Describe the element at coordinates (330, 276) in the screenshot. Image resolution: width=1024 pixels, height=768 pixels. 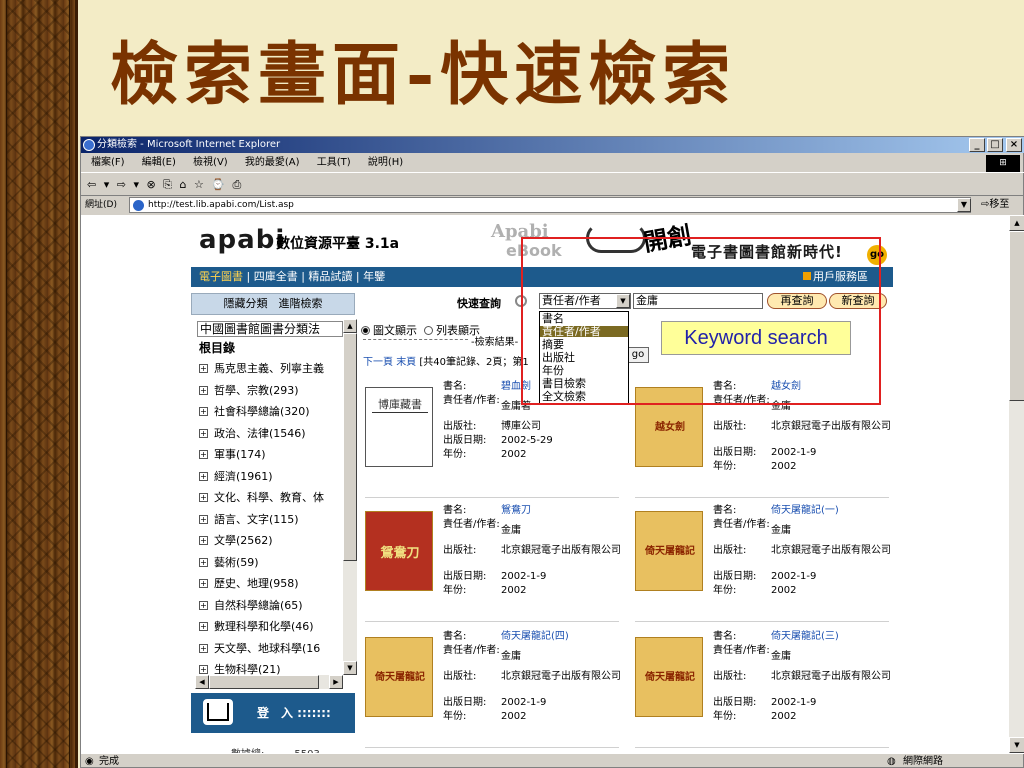
I see `nav-preview: 精品試讀` at that location.